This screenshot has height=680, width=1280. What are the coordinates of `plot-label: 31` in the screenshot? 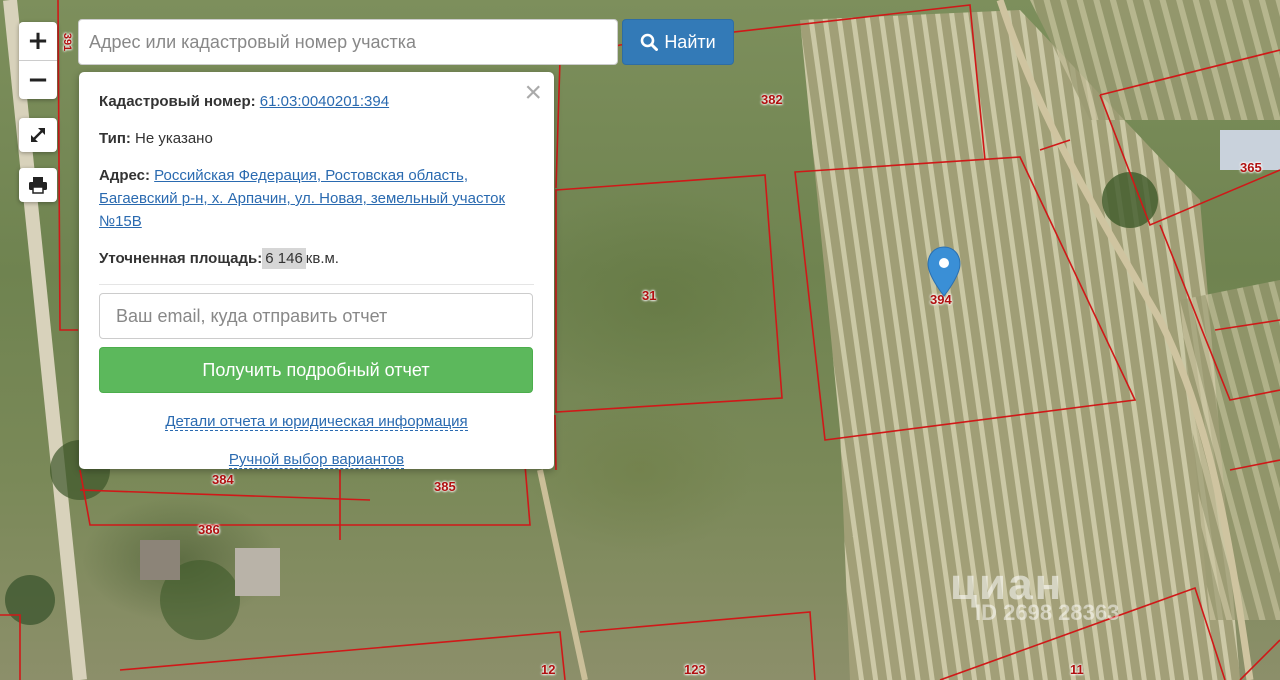 It's located at (649, 295).